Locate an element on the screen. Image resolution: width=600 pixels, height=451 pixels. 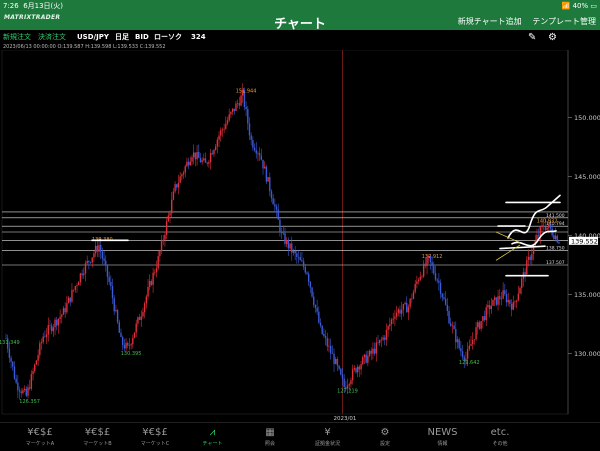
navbar: MATRIXTRADER チャート 新規チャート追加 テンプレート管理 is located at coordinates (300, 22).